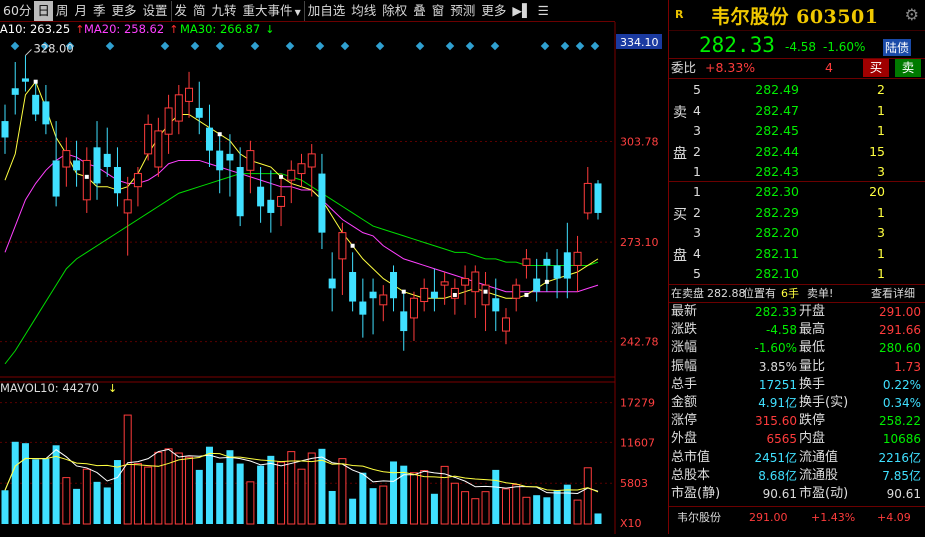  Describe the element at coordinates (112, 388) in the screenshot. I see `volume-ma-arrow: ↓` at that location.